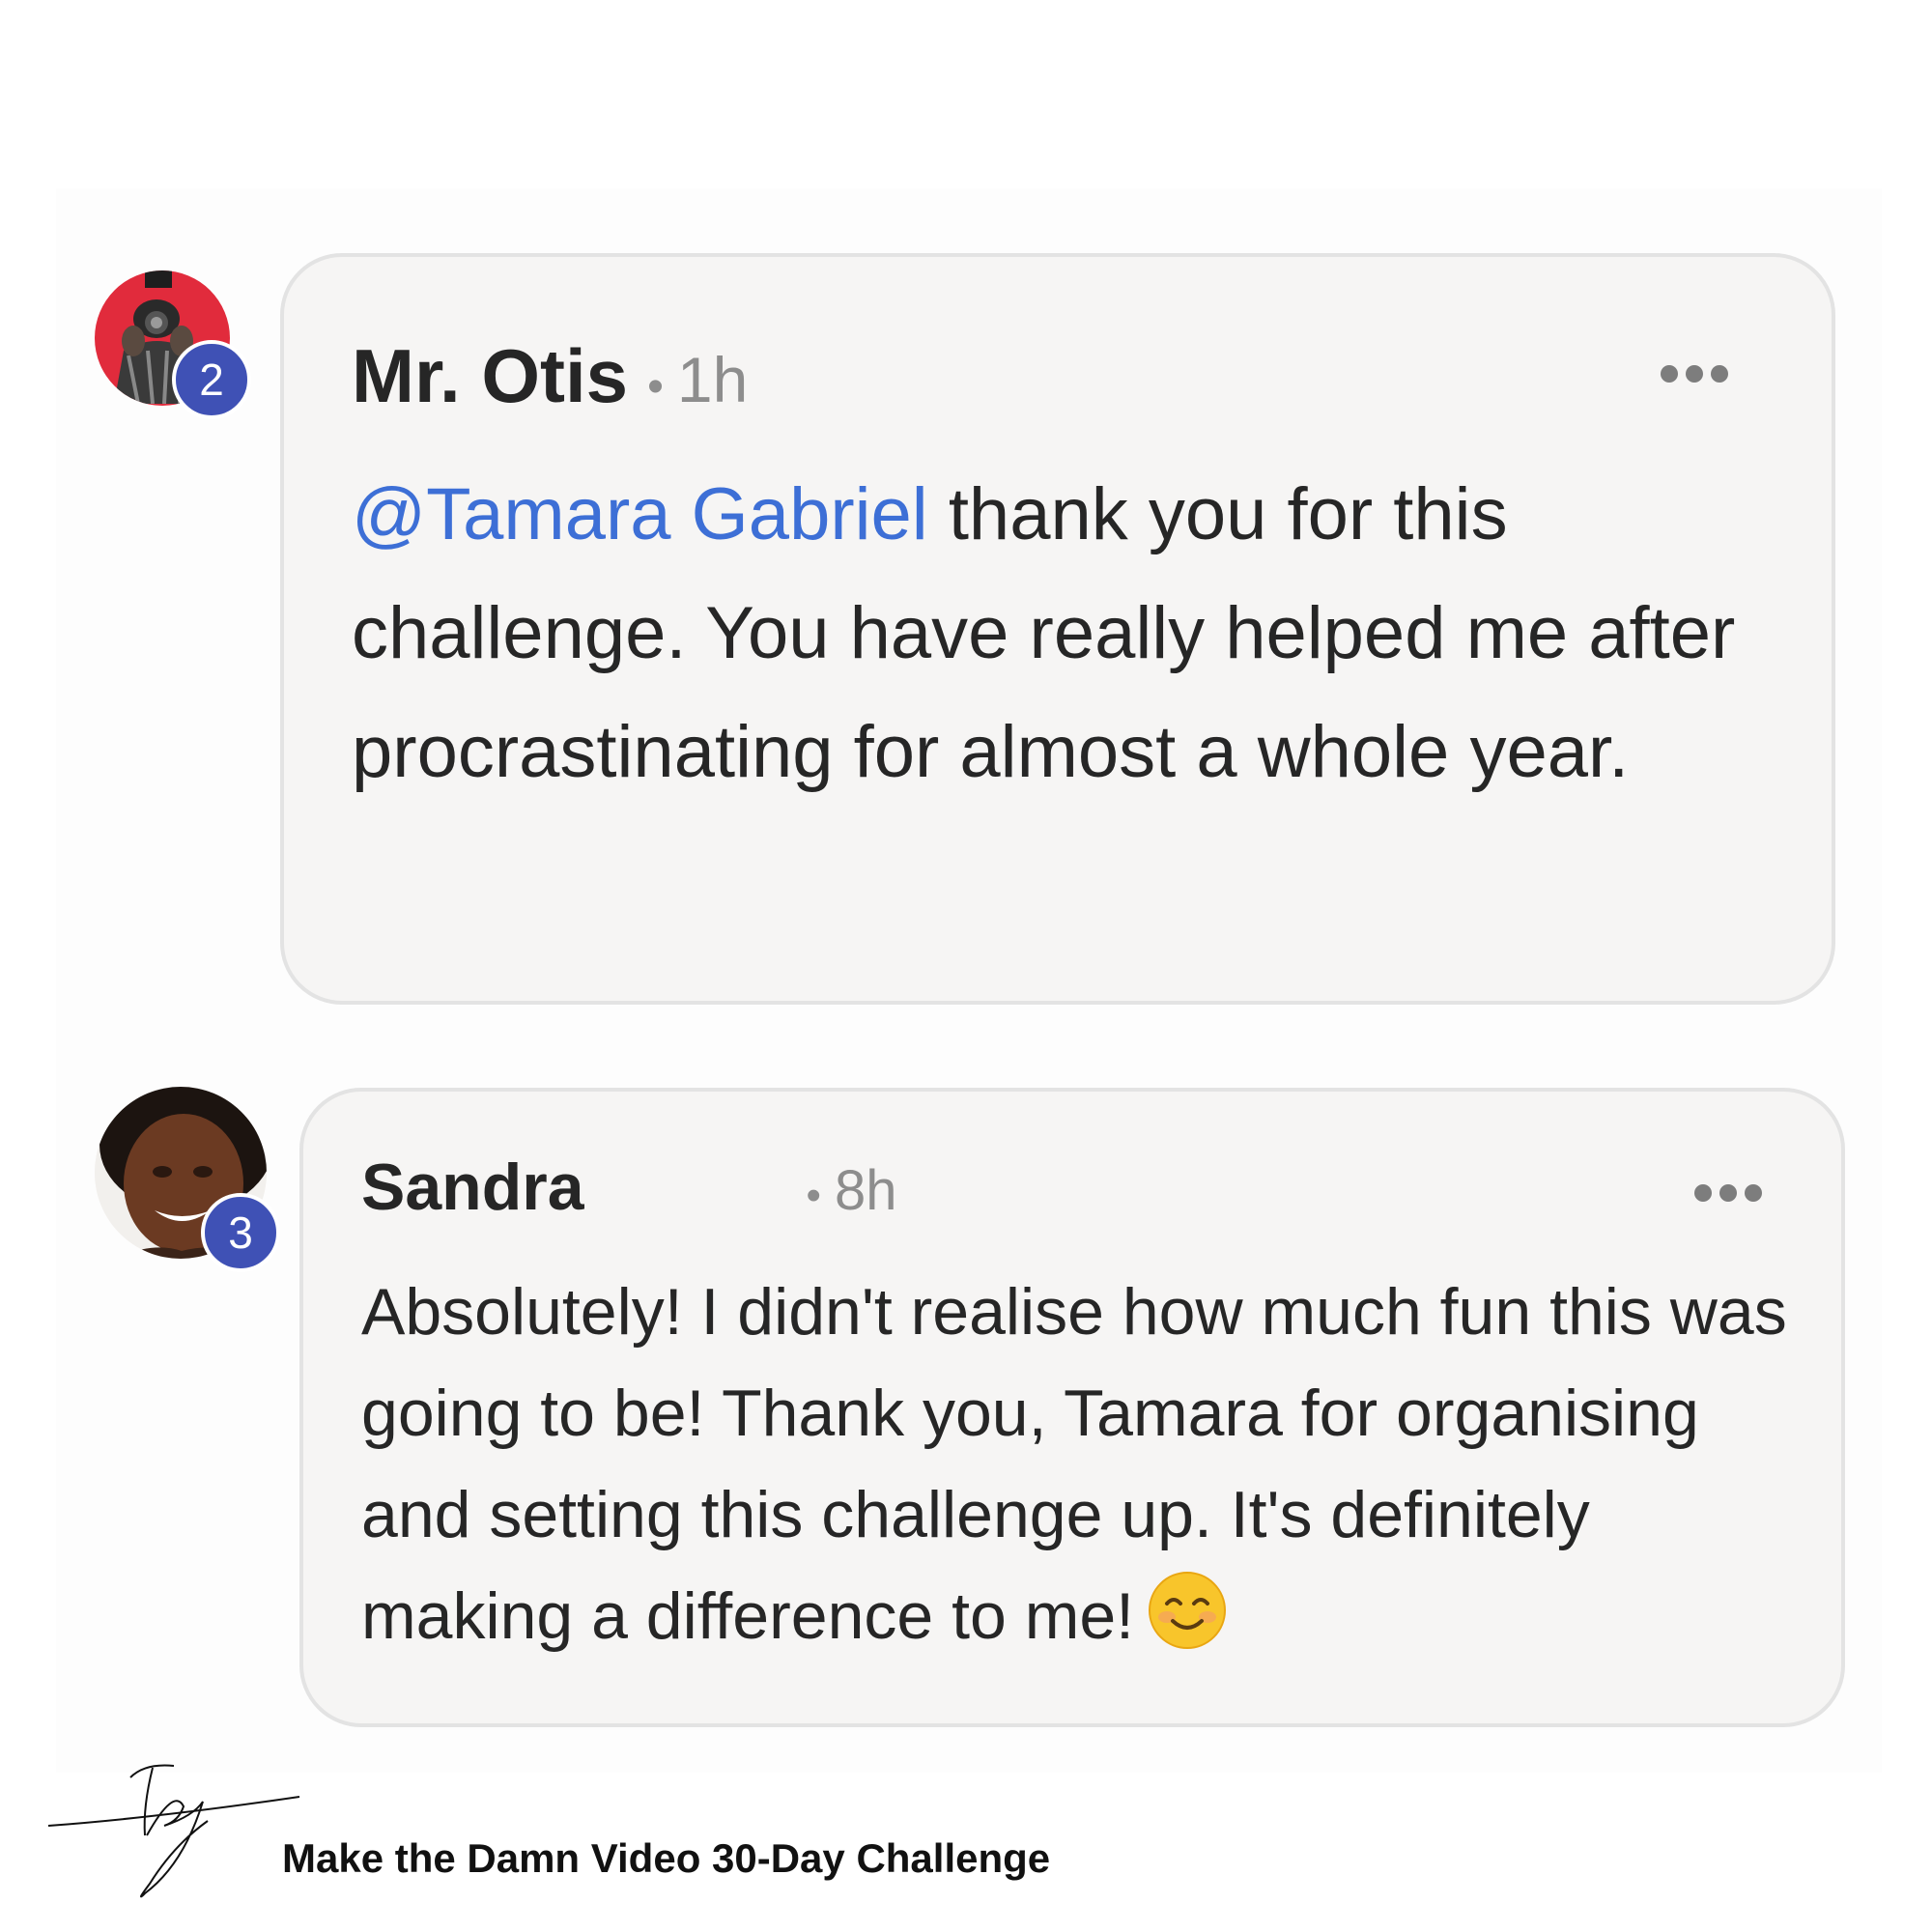  I want to click on footer-title: Make the Damn Video 30-Day Challenge, so click(666, 1858).